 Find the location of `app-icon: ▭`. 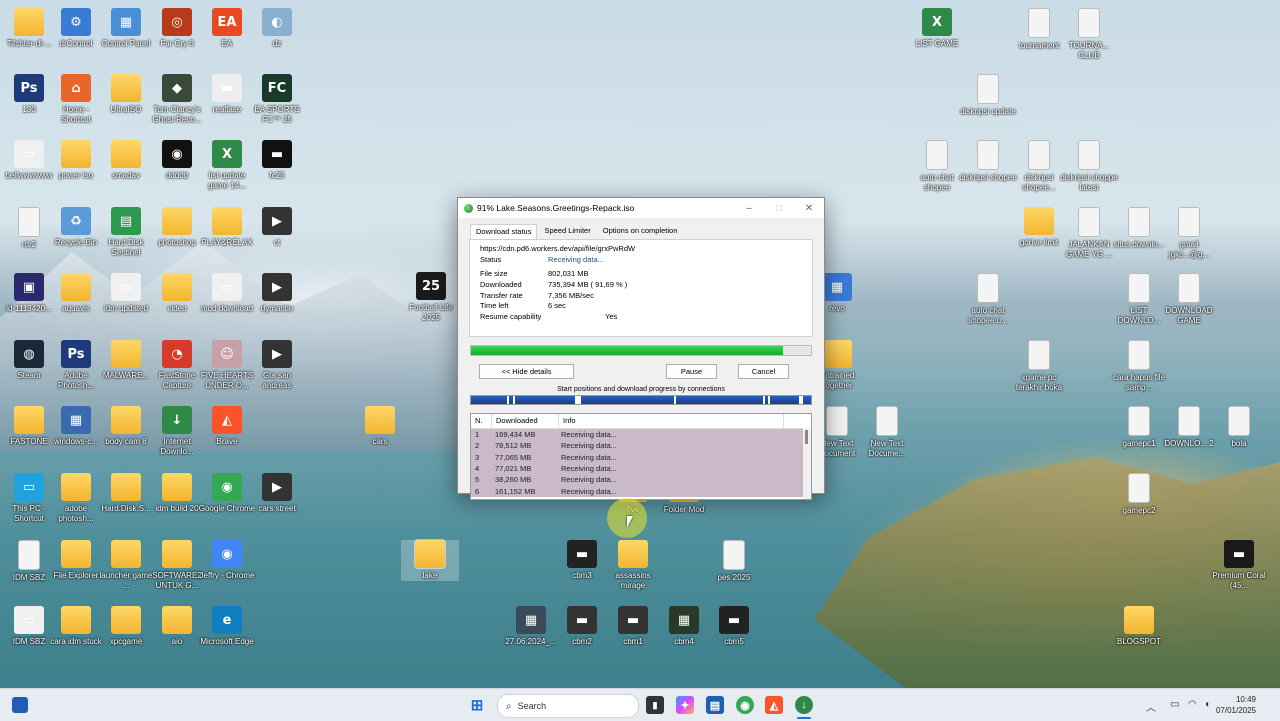

app-icon: ▭ is located at coordinates (126, 287).